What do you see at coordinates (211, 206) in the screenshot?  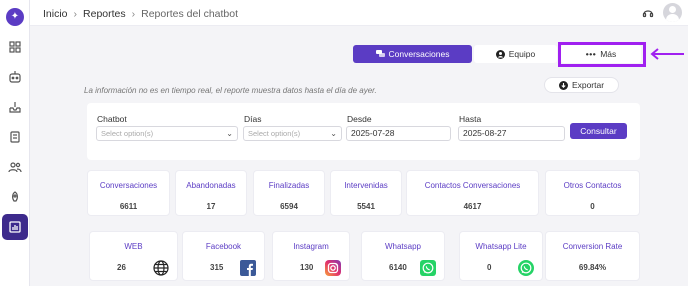 I see `stat-value: 17` at bounding box center [211, 206].